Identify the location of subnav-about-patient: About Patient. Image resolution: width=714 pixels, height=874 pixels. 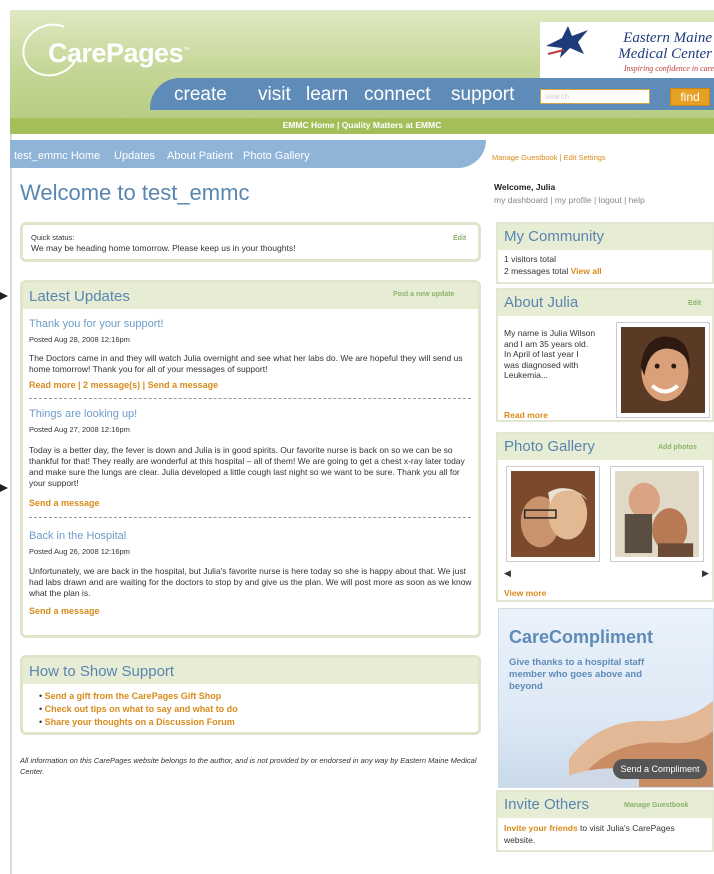
(200, 156).